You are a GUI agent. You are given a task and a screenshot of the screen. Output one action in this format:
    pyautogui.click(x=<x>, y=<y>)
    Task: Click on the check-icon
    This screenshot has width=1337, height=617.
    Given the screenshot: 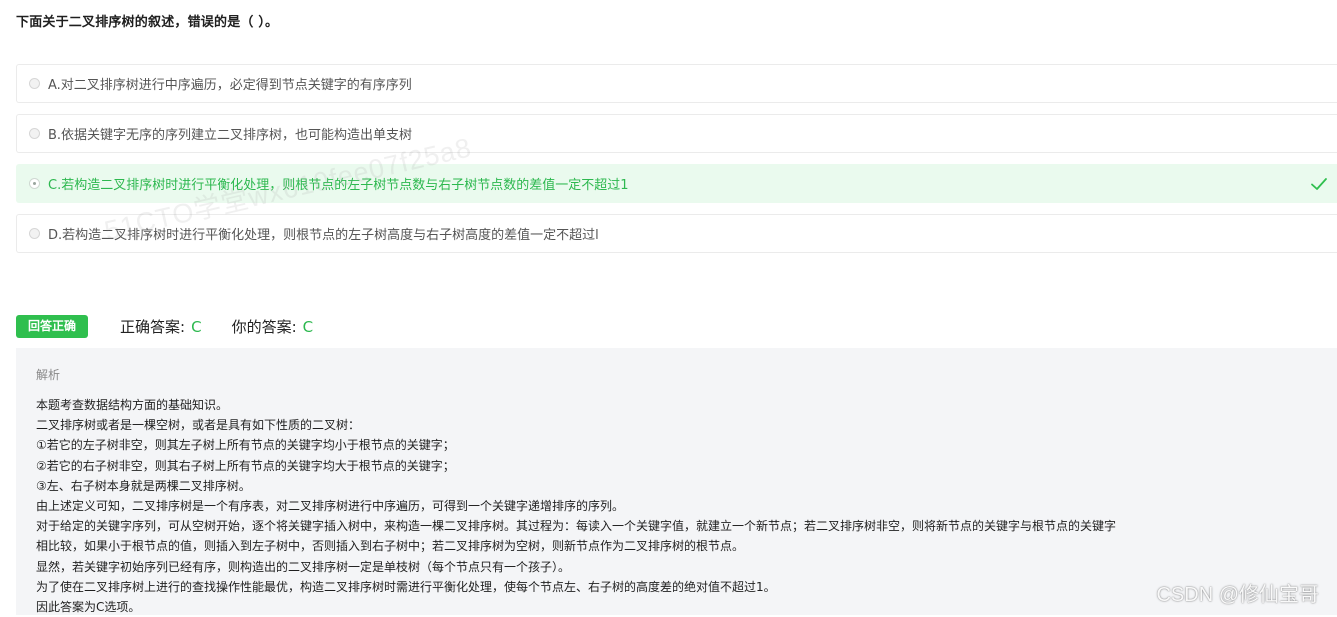 What is the action you would take?
    pyautogui.click(x=1319, y=184)
    